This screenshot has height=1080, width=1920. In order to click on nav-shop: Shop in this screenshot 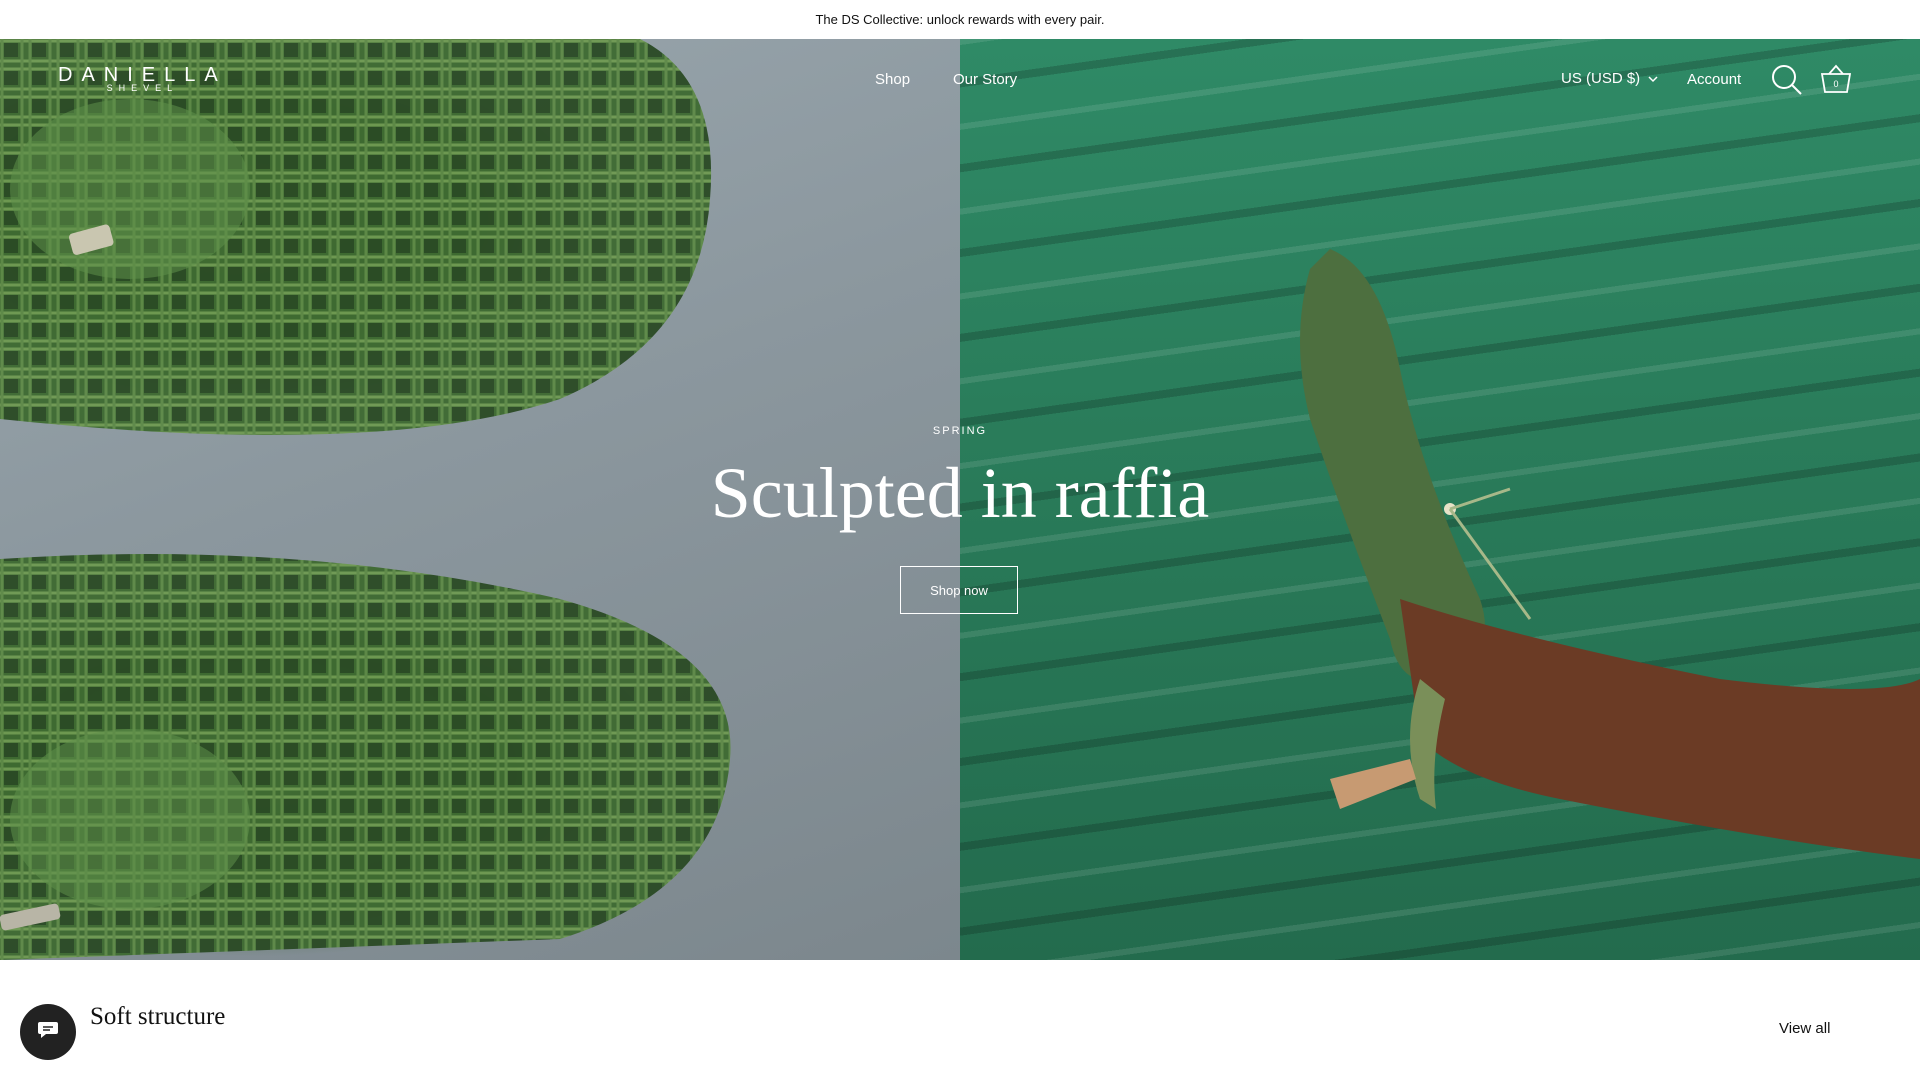, I will do `click(892, 79)`.